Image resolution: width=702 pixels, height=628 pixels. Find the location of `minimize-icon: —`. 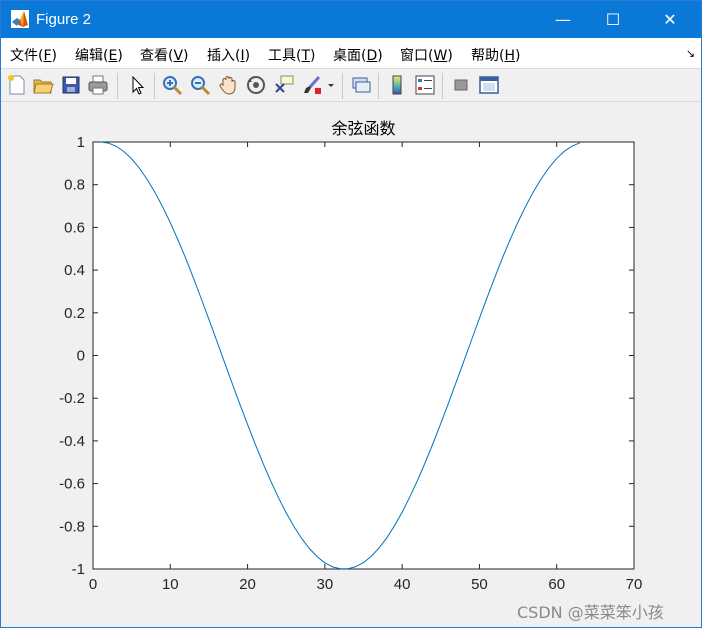

minimize-icon: — is located at coordinates (563, 19).